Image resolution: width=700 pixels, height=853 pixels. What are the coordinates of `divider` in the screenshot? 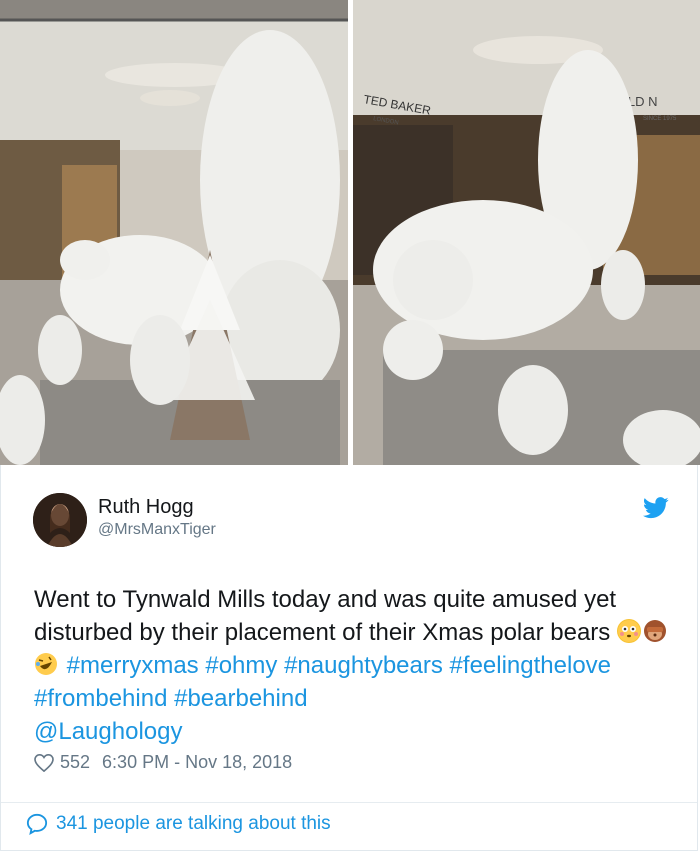 It's located at (349, 802).